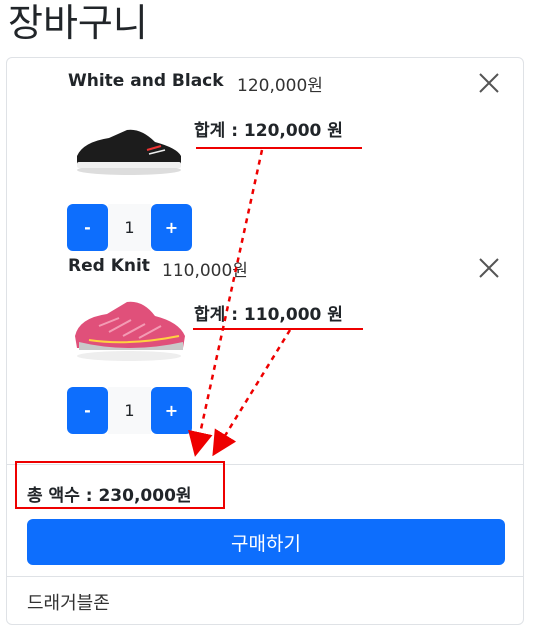  I want to click on divider, so click(265, 576).